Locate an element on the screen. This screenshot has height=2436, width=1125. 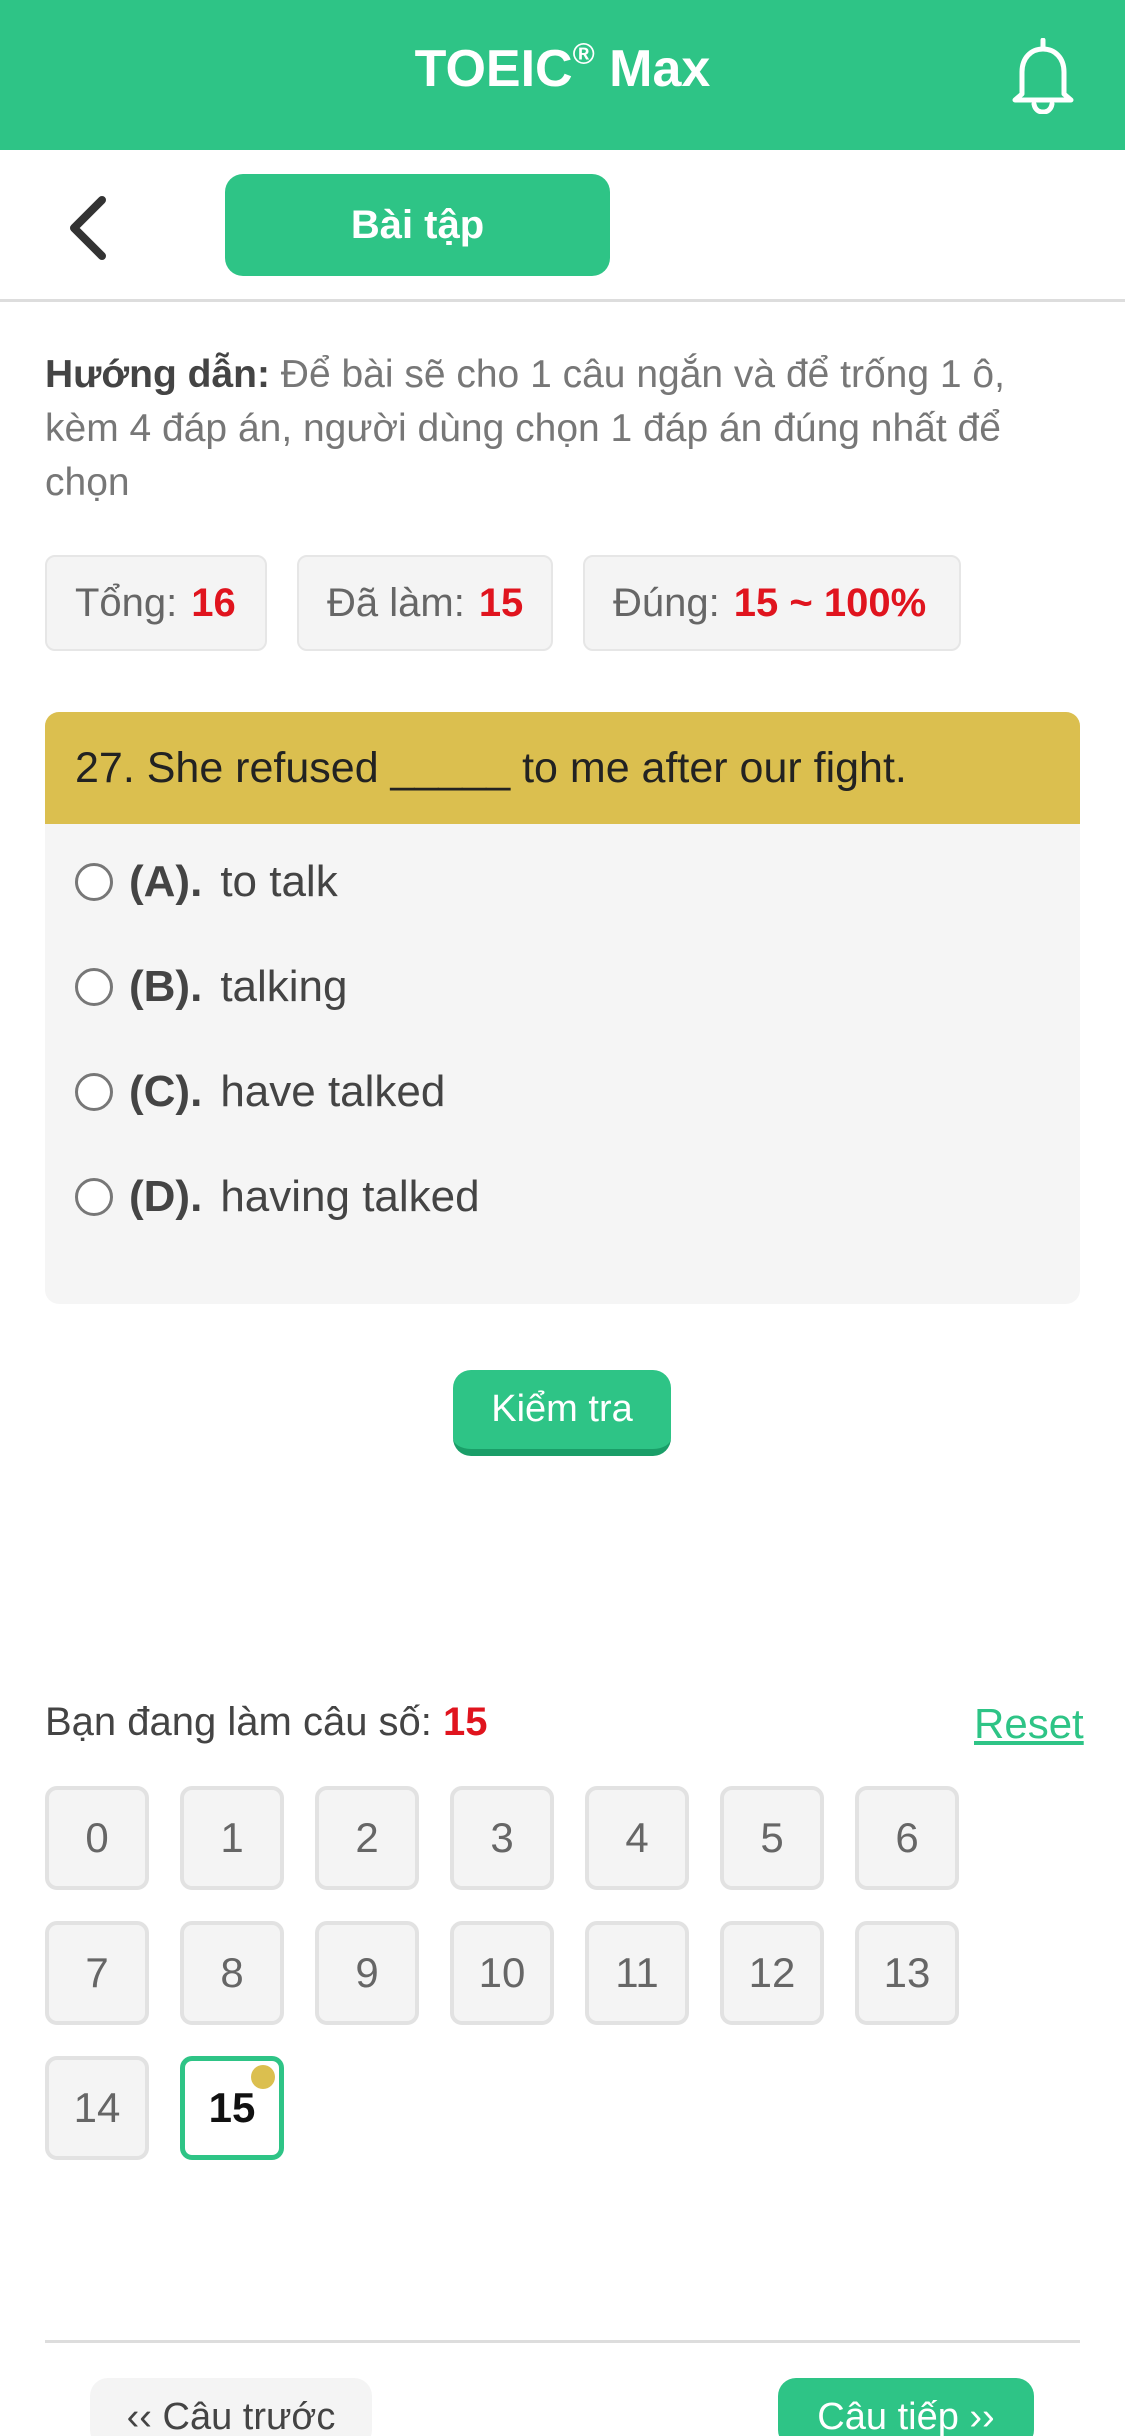
question-number-label: 15 is located at coordinates (232, 2107).